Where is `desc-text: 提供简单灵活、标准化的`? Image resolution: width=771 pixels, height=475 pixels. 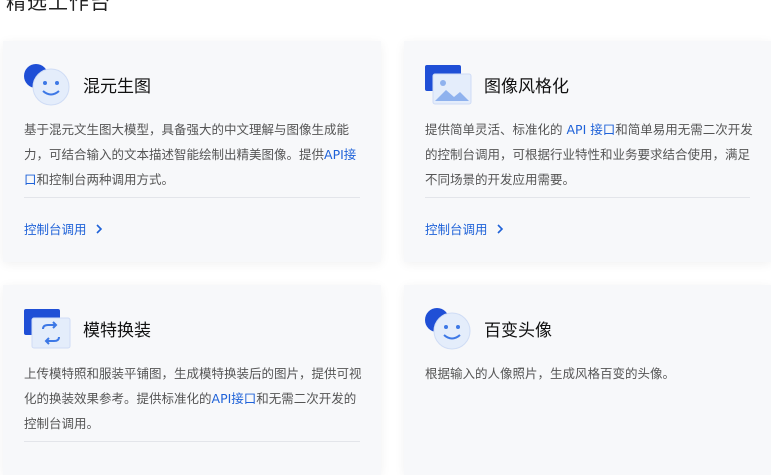
desc-text: 提供简单灵活、标准化的 is located at coordinates (496, 129).